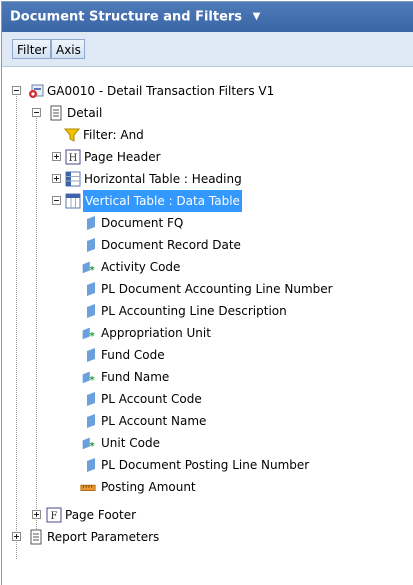  I want to click on tree-item-label: PL Account Code, so click(151, 399).